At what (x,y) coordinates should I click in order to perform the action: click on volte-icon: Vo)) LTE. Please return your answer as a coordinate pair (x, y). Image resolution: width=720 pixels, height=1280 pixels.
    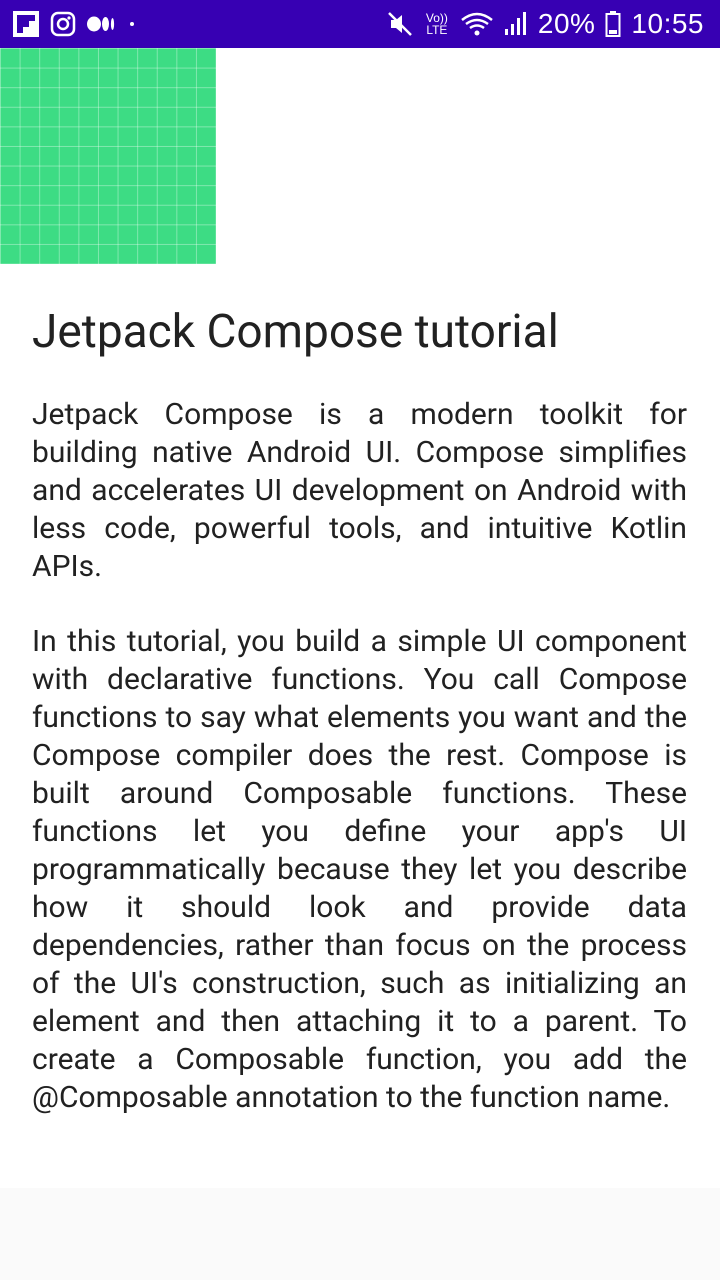
    Looking at the image, I should click on (437, 24).